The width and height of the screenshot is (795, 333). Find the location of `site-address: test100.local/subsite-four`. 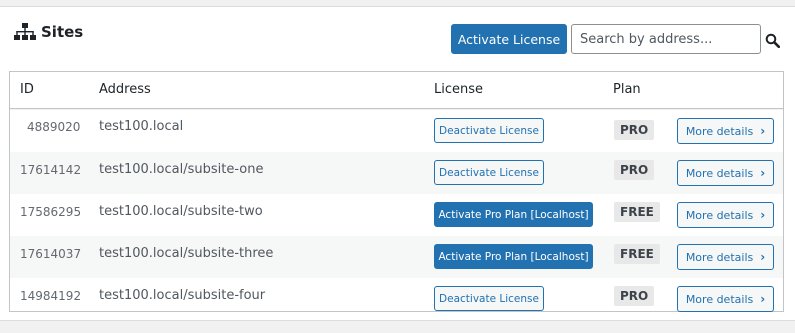

site-address: test100.local/subsite-four is located at coordinates (182, 295).